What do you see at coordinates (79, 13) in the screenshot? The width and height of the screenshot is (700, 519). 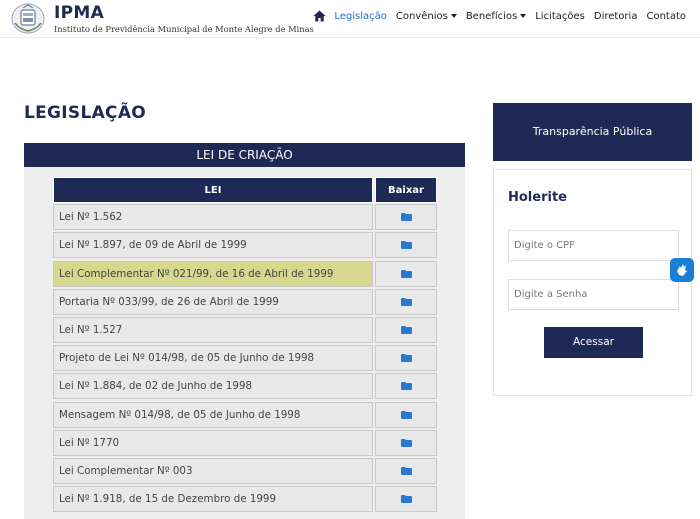 I see `site-title: IPMA` at bounding box center [79, 13].